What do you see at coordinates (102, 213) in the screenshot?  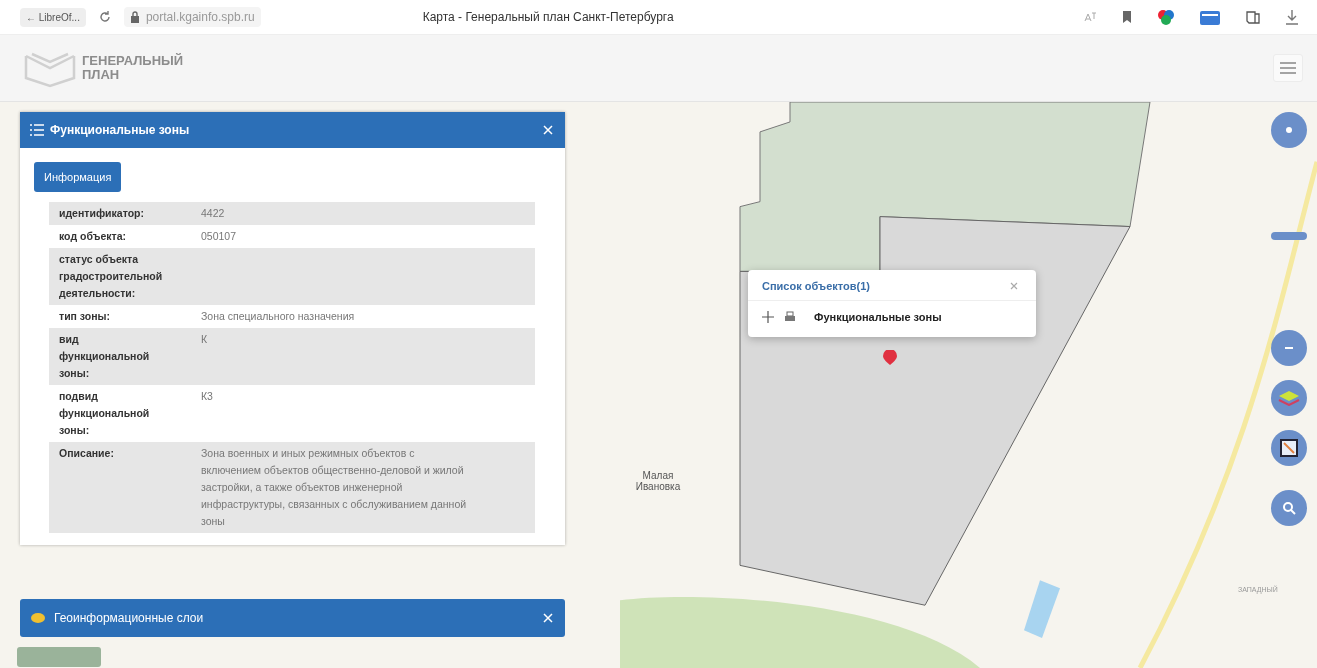 I see `field-label: идентификатор:` at bounding box center [102, 213].